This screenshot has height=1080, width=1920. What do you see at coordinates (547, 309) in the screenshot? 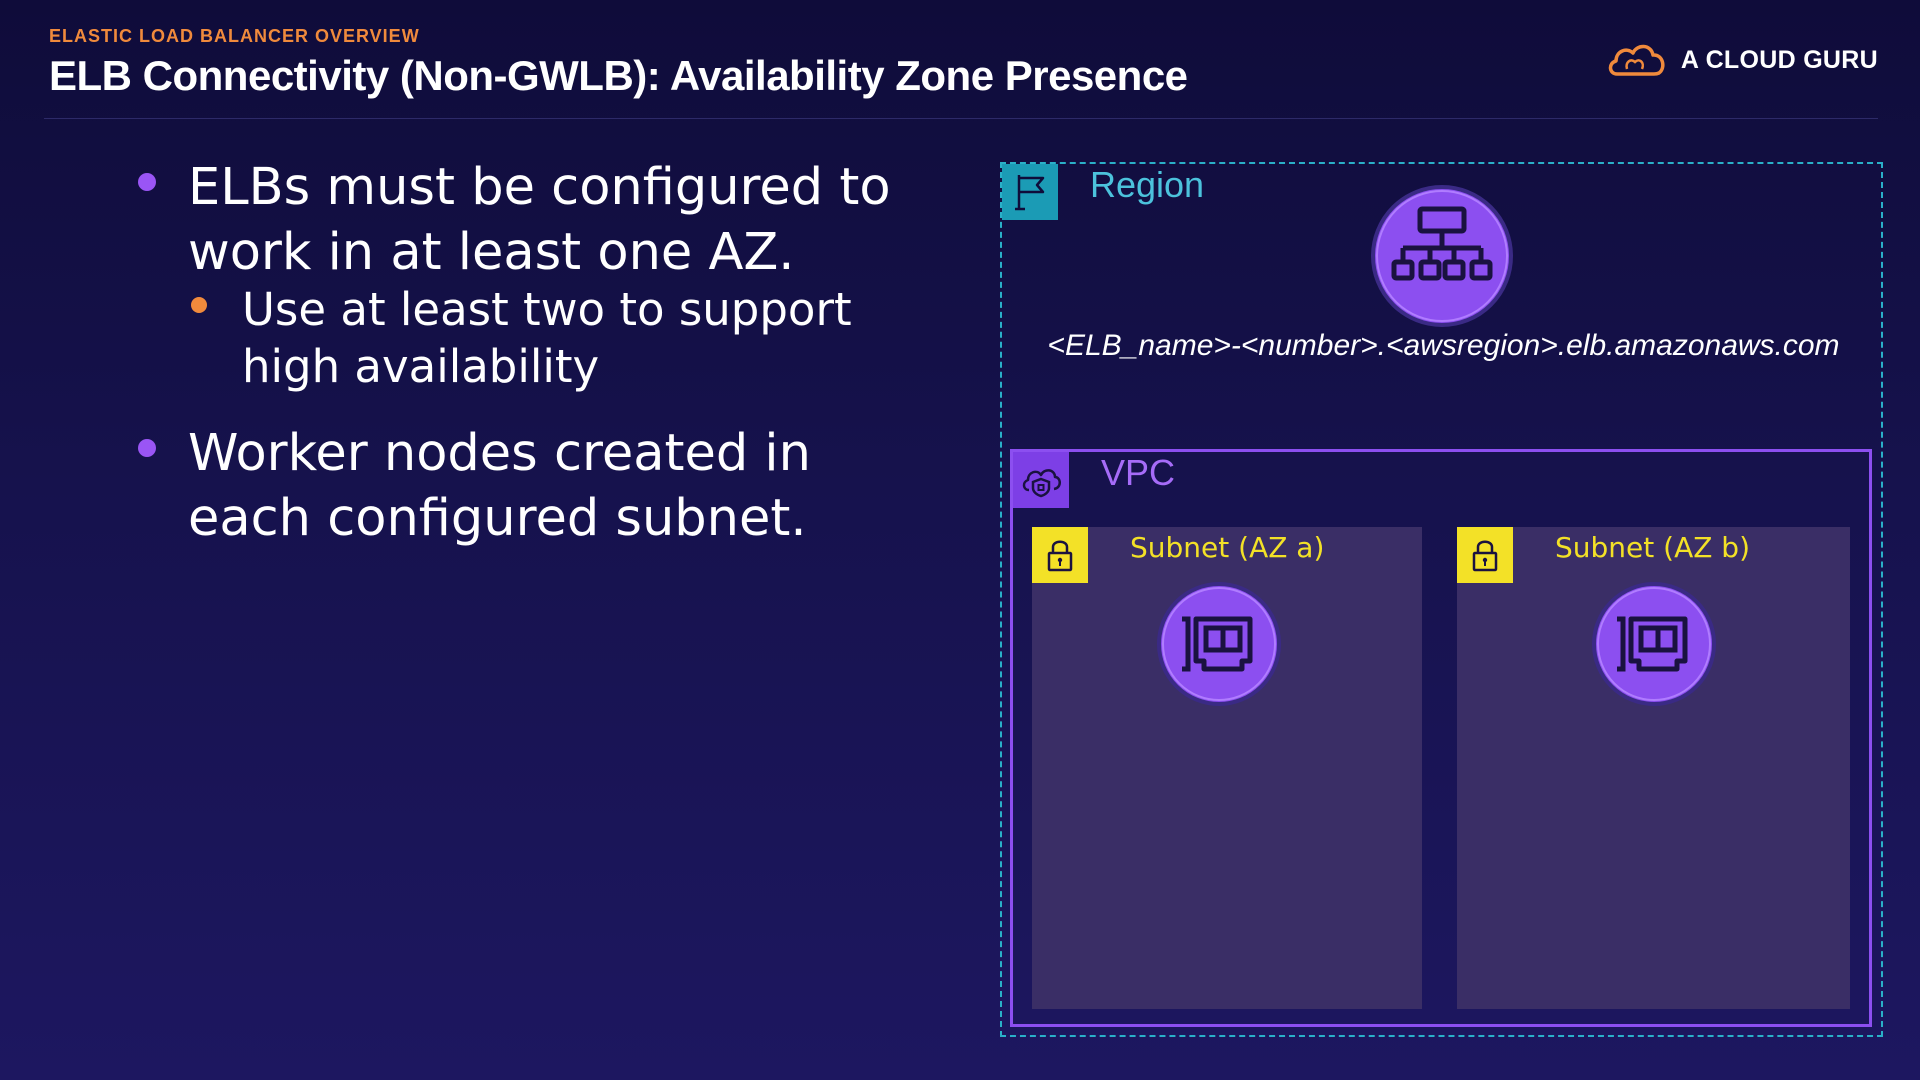
I see `sub-bullet-line: Use at least two to support` at bounding box center [547, 309].